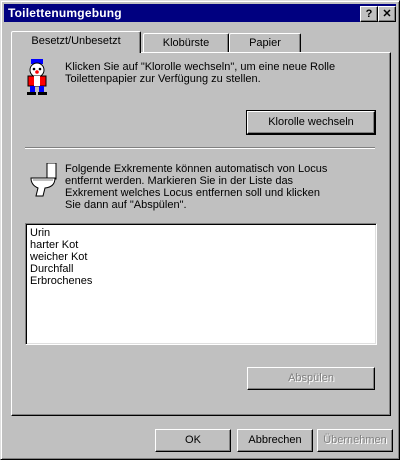  Describe the element at coordinates (61, 281) in the screenshot. I see `list-item: Erbrochenes` at that location.